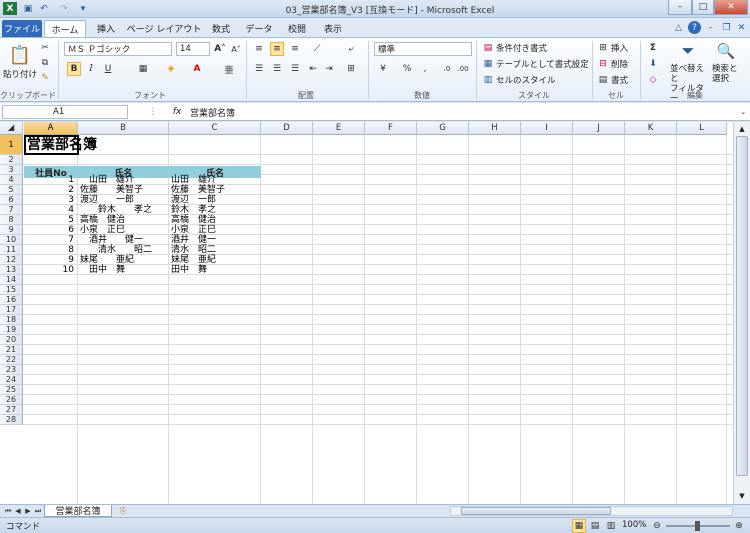 The image size is (750, 533). I want to click on increase-indent-icon: ⇥, so click(329, 69).